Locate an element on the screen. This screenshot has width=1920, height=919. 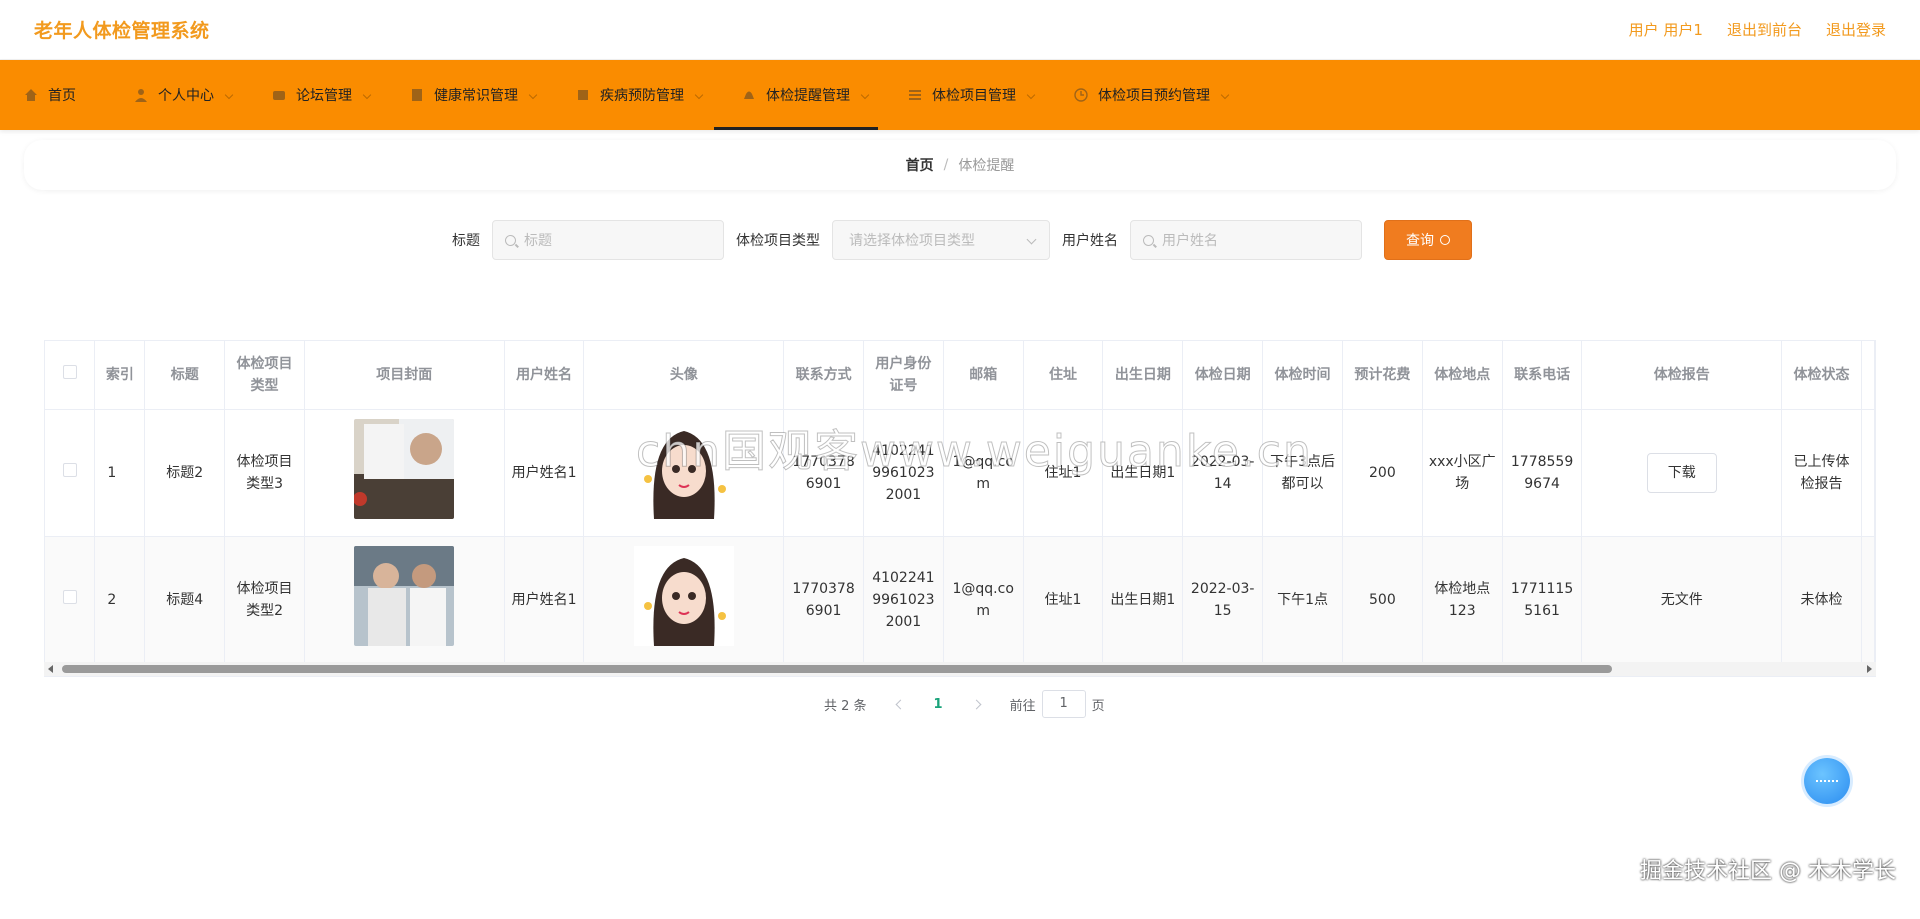
index-cell: 1 is located at coordinates (120, 473).